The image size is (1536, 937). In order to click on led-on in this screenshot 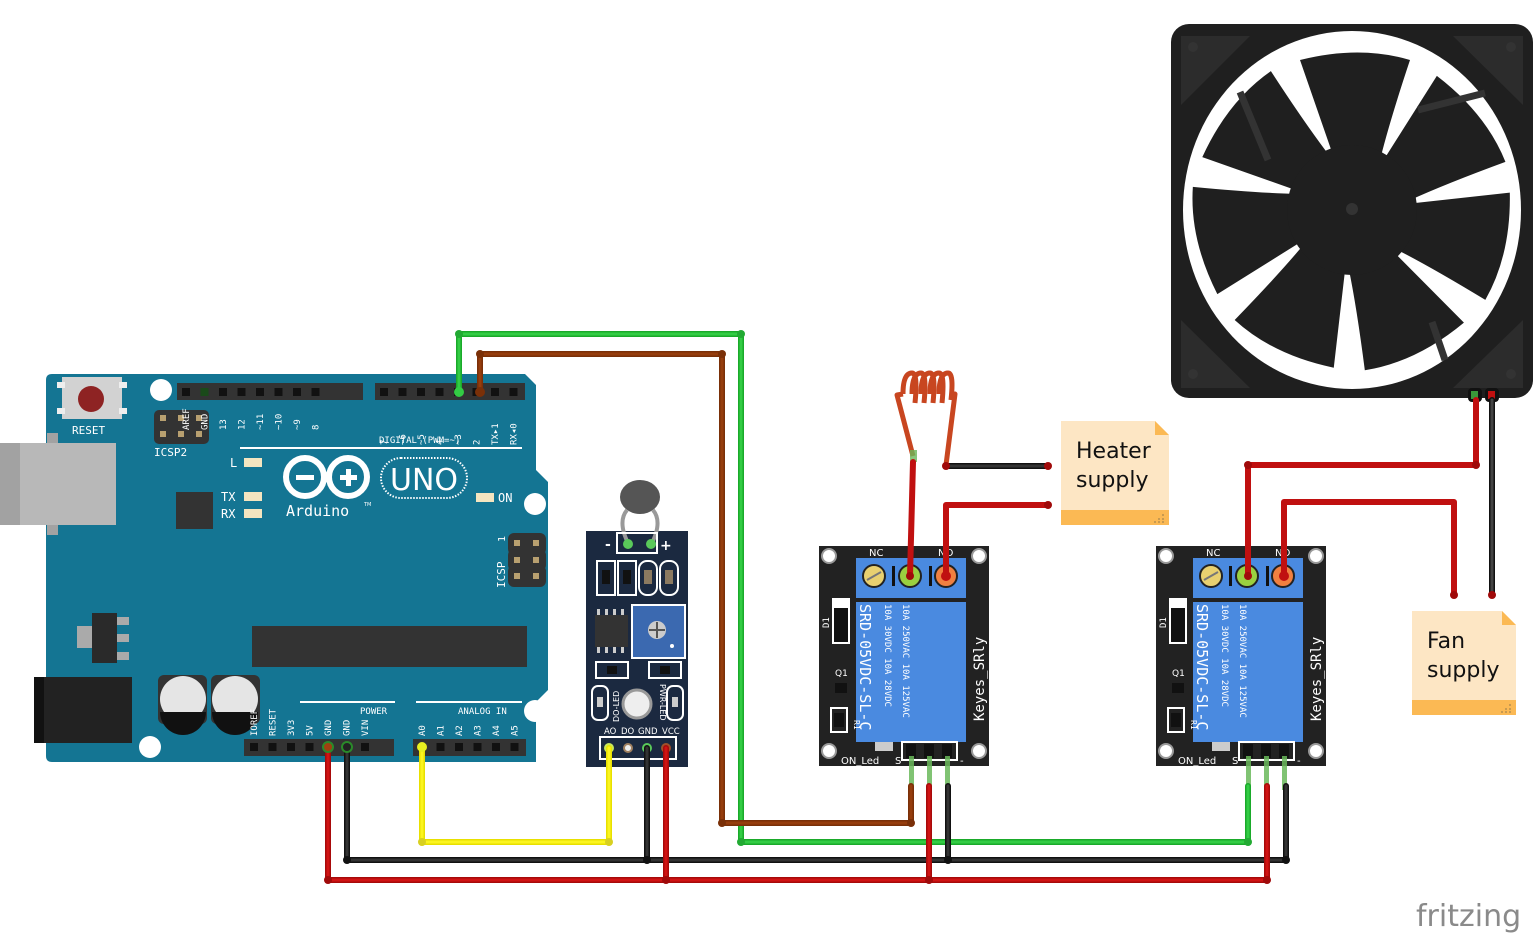, I will do `click(485, 497)`.